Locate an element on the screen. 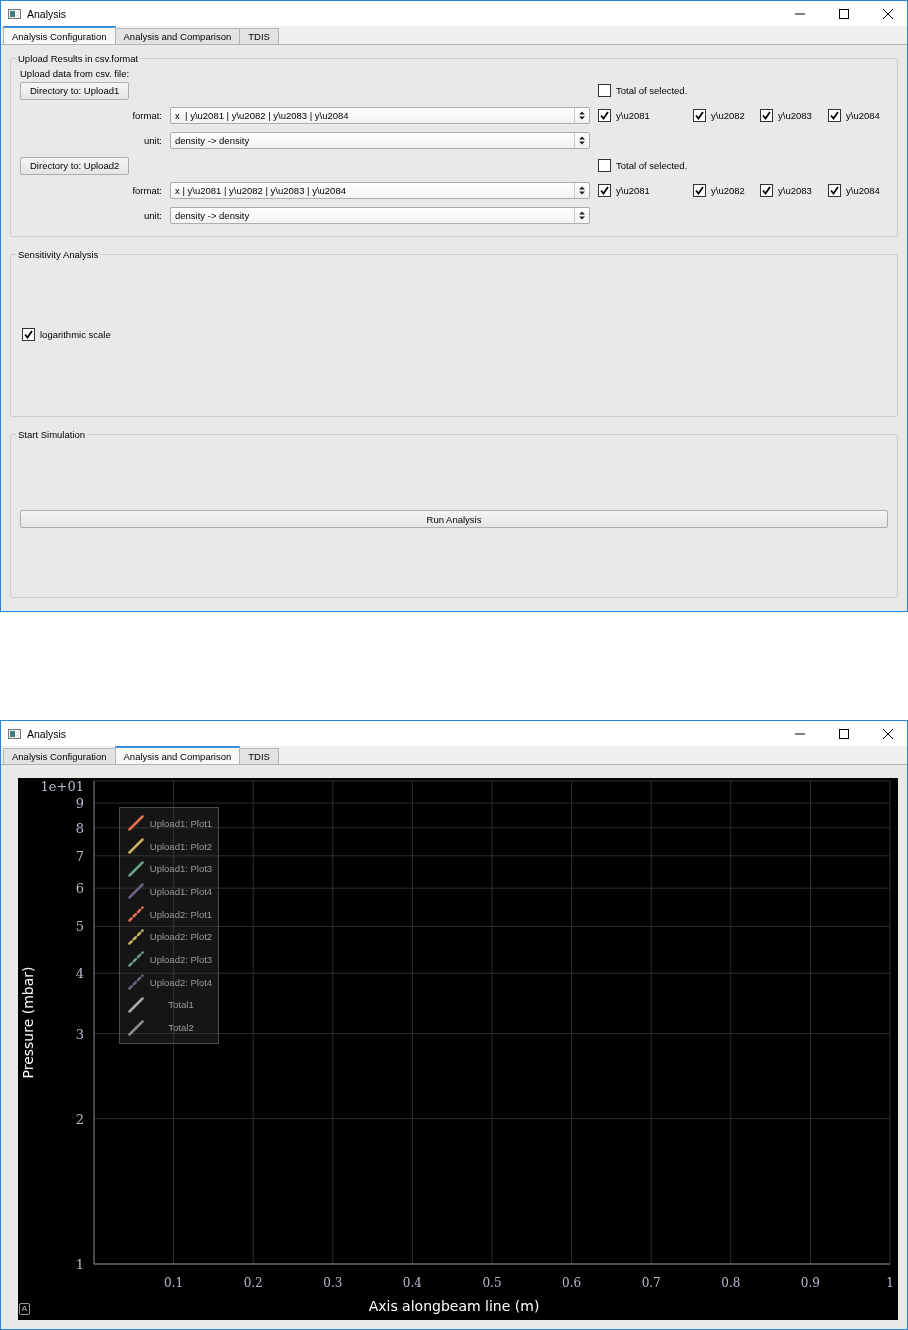 The height and width of the screenshot is (1330, 908). tick-label: 9 is located at coordinates (79, 804).